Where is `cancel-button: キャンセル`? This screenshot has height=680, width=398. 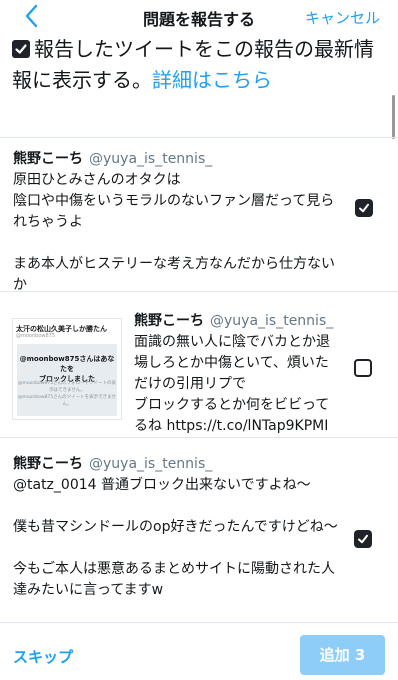
cancel-button: キャンセル is located at coordinates (342, 17).